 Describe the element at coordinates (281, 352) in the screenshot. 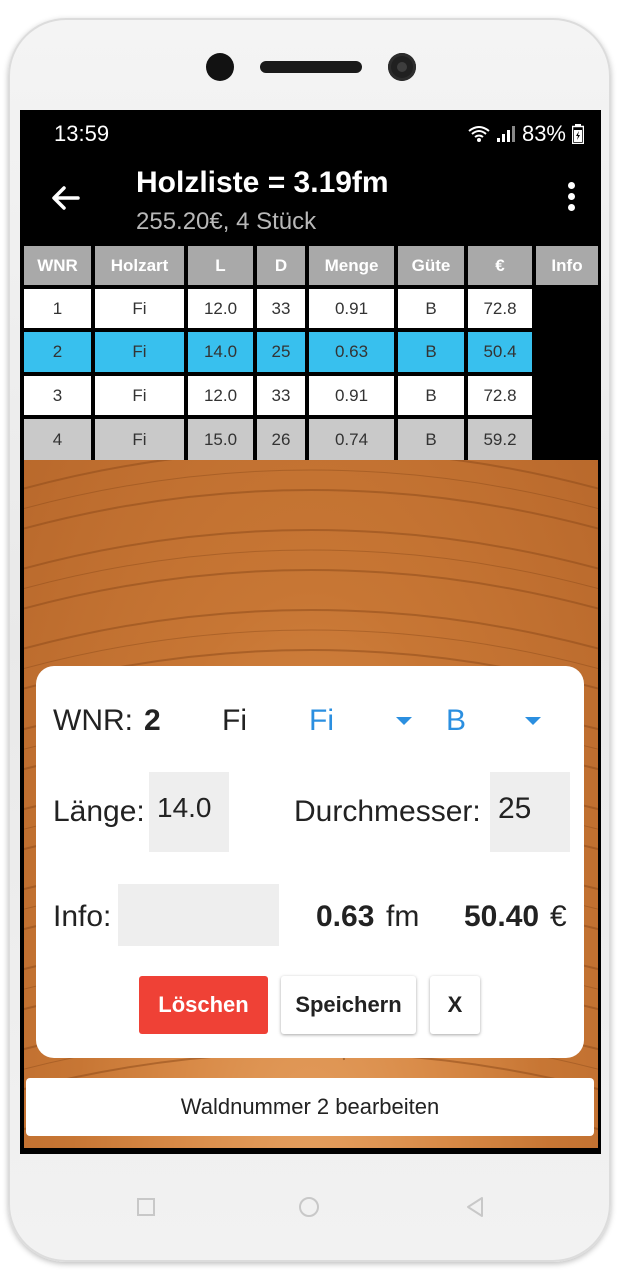

I see `table-cell-selected: 25` at that location.